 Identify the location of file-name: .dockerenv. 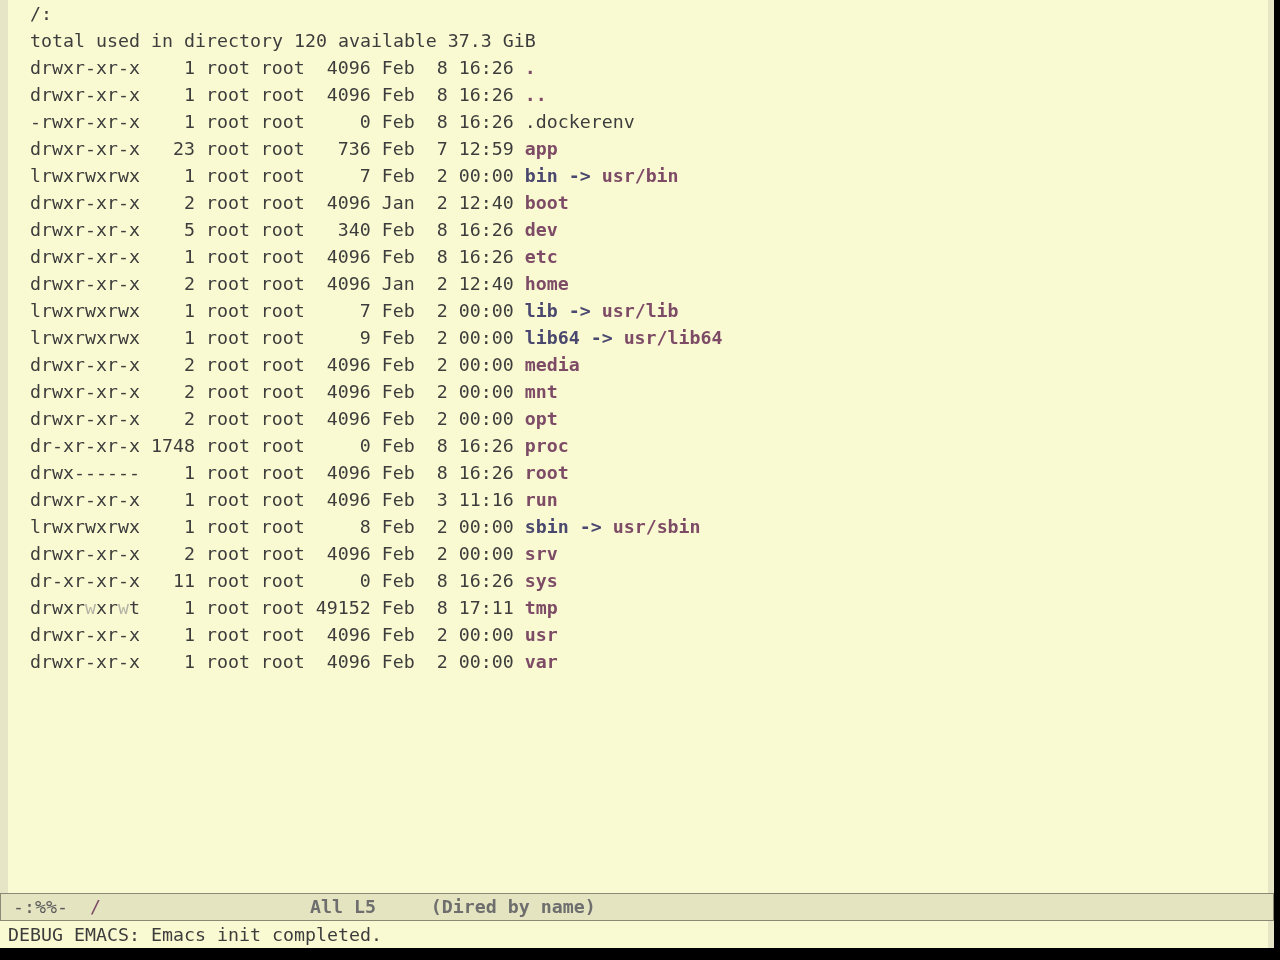
(579, 121).